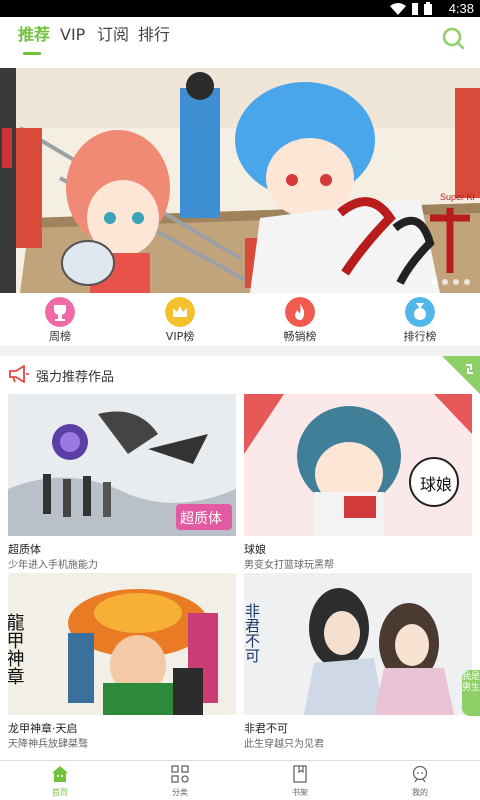 Image resolution: width=480 pixels, height=800 pixels. I want to click on search-icon, so click(453, 38).